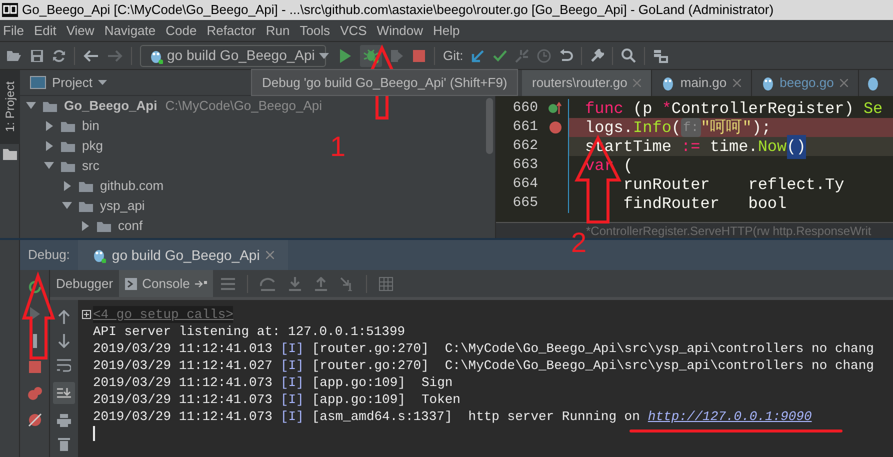 The height and width of the screenshot is (457, 893). Describe the element at coordinates (478, 55) in the screenshot. I see `update-arrow-icon` at that location.